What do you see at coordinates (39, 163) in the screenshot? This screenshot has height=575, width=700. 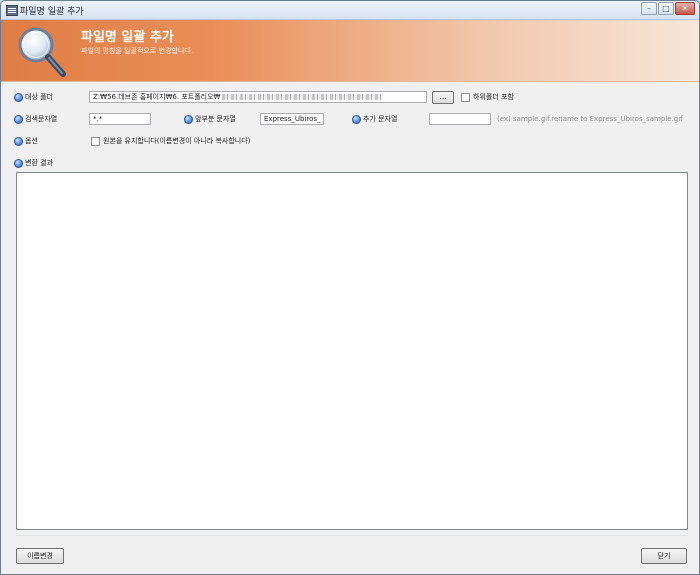 I see `result-label-text: 변환 결과` at bounding box center [39, 163].